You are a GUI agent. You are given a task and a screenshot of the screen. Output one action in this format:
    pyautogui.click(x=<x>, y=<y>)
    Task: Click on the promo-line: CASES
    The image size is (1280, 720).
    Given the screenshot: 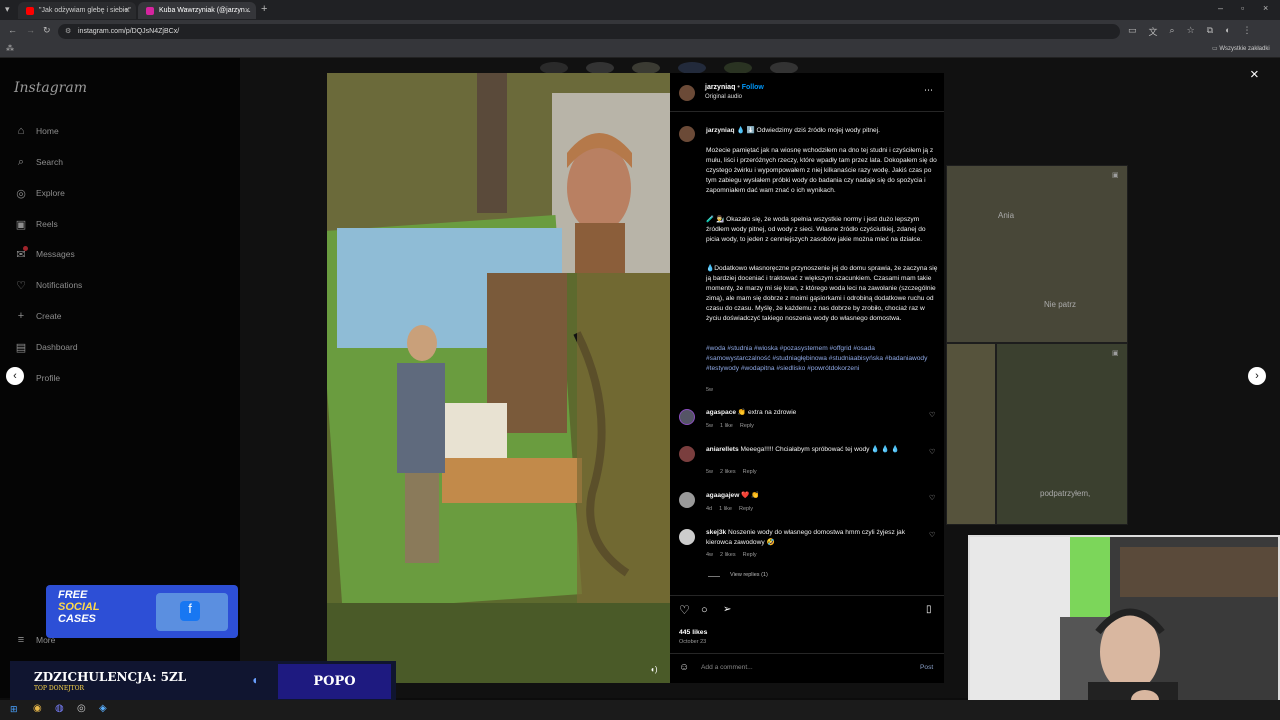 What is the action you would take?
    pyautogui.click(x=77, y=619)
    